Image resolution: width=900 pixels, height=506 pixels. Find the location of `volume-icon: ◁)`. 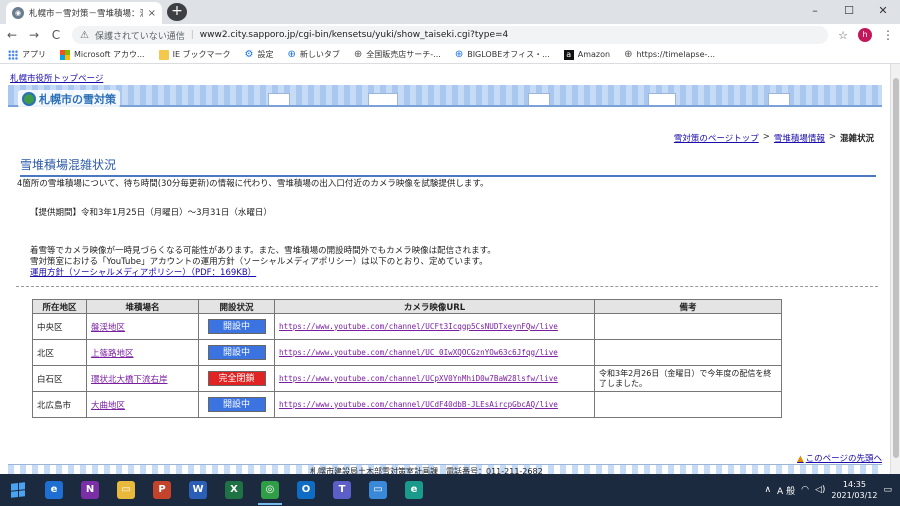

volume-icon: ◁) is located at coordinates (820, 490).